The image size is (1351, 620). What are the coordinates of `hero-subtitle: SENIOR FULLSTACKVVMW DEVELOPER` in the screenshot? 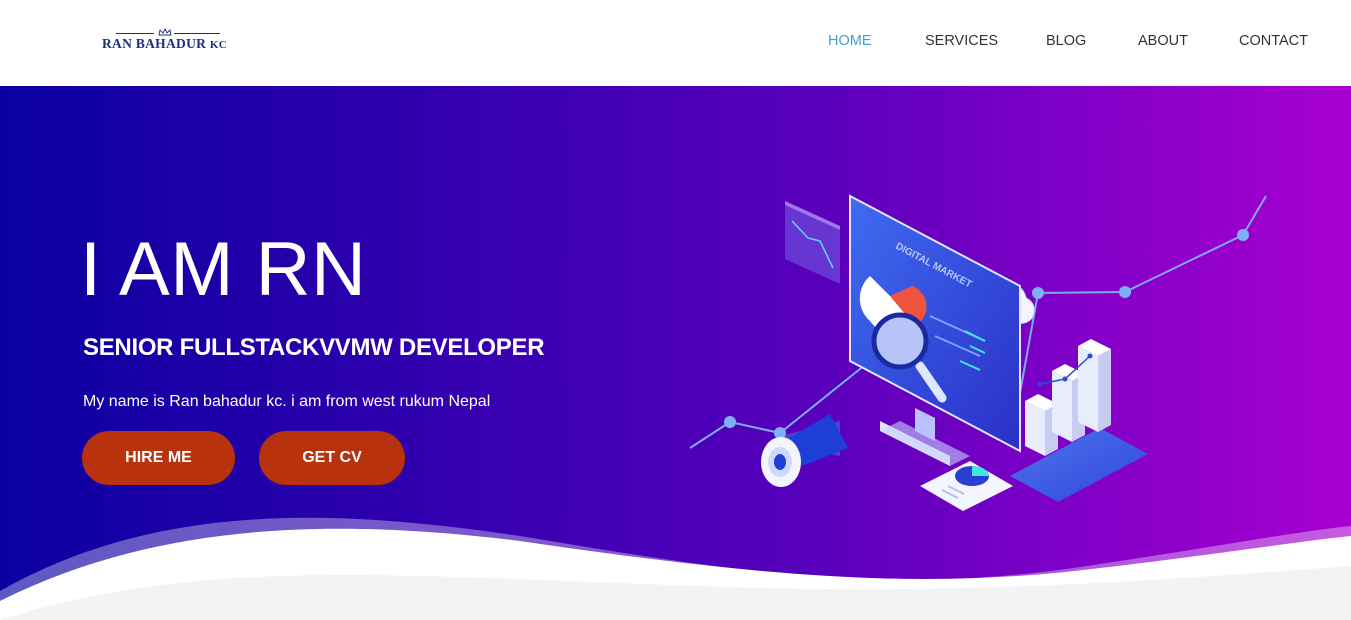 It's located at (314, 347).